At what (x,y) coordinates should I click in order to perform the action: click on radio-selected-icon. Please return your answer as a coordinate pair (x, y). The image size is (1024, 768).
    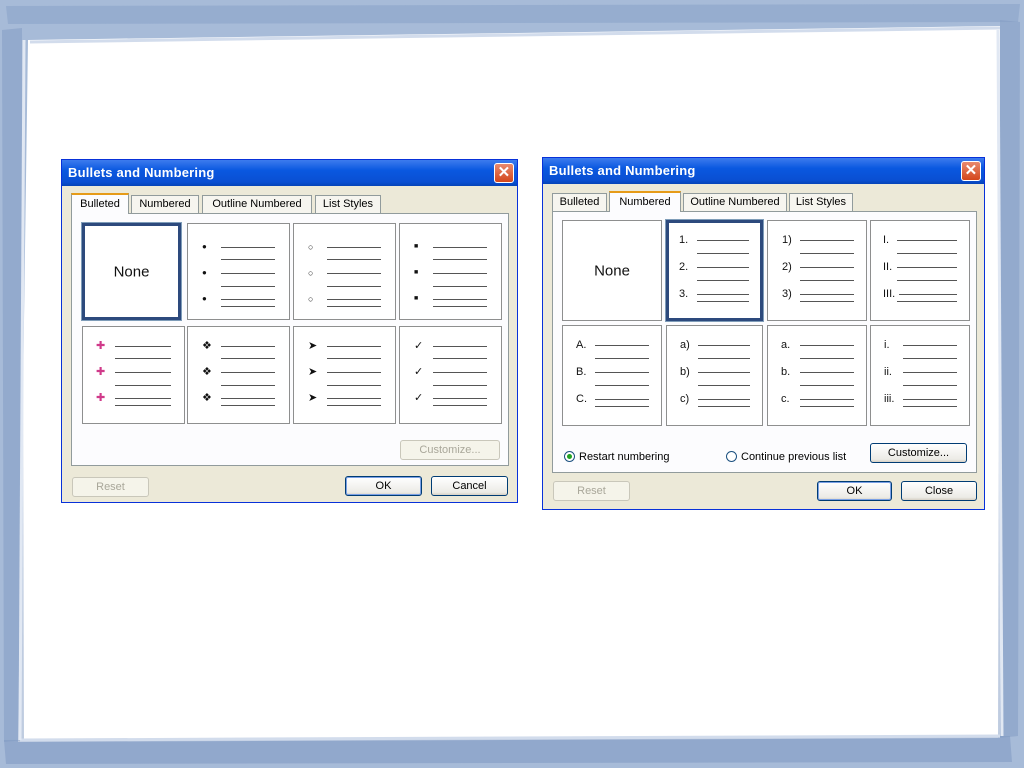
    Looking at the image, I should click on (569, 456).